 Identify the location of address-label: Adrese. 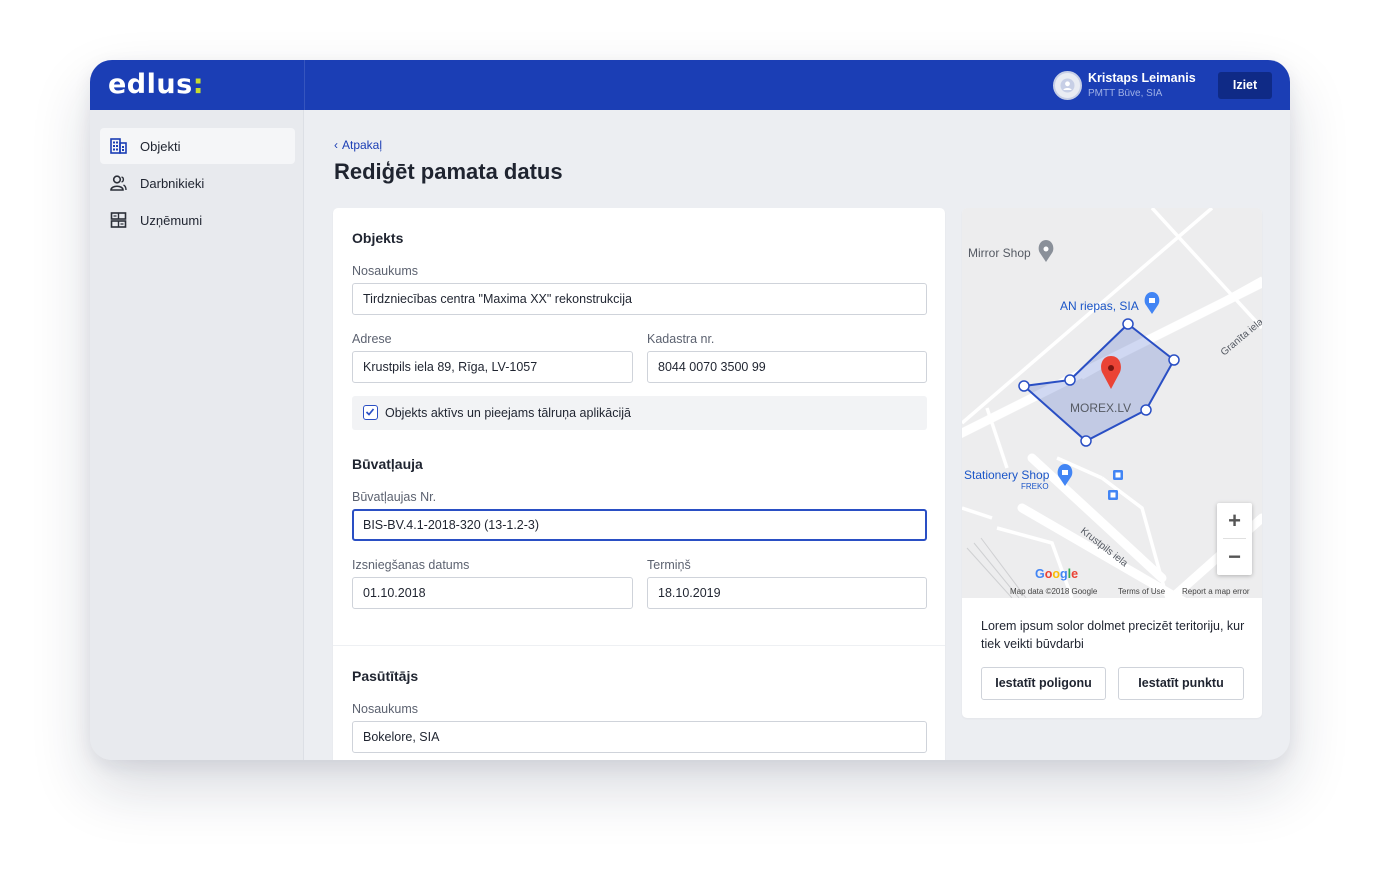
(372, 339).